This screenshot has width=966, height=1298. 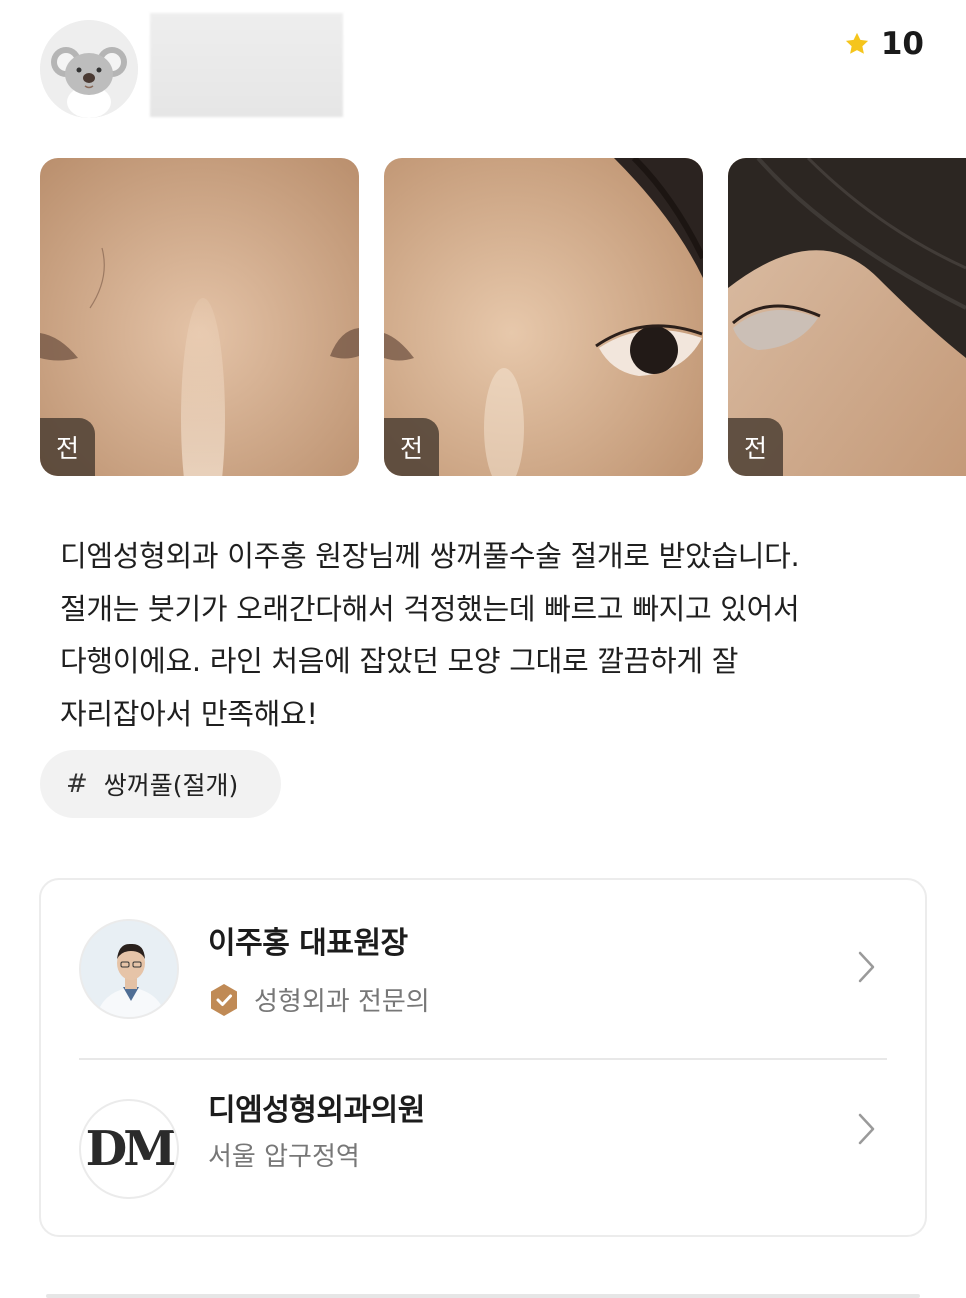 I want to click on doctor-row: 이주홍 대표원장 성형외과 전문의, so click(x=483, y=965).